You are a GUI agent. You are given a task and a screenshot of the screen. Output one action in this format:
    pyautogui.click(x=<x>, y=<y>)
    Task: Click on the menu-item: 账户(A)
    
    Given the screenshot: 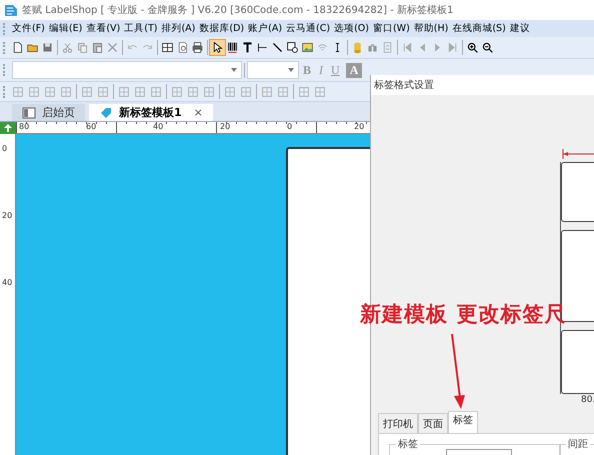 What is the action you would take?
    pyautogui.click(x=265, y=28)
    